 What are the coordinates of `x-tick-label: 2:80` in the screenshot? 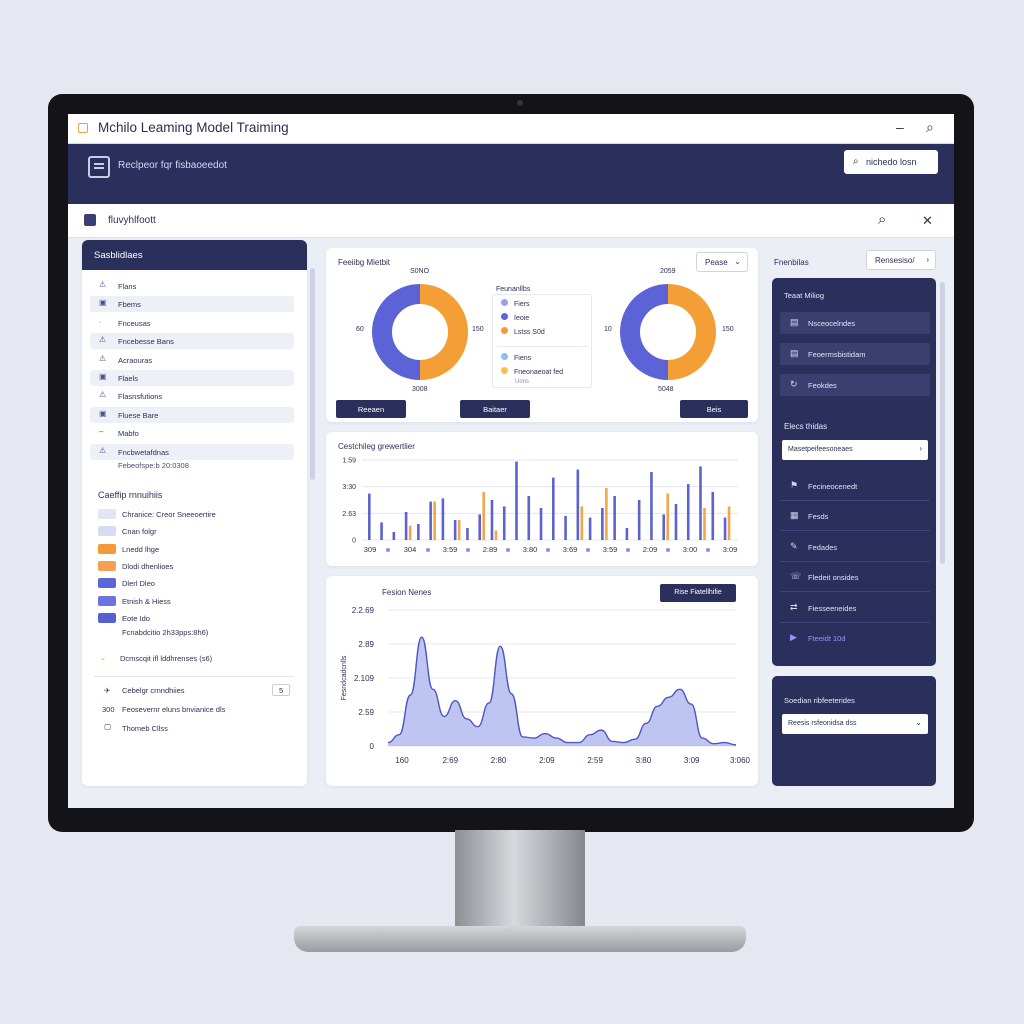 It's located at (499, 760).